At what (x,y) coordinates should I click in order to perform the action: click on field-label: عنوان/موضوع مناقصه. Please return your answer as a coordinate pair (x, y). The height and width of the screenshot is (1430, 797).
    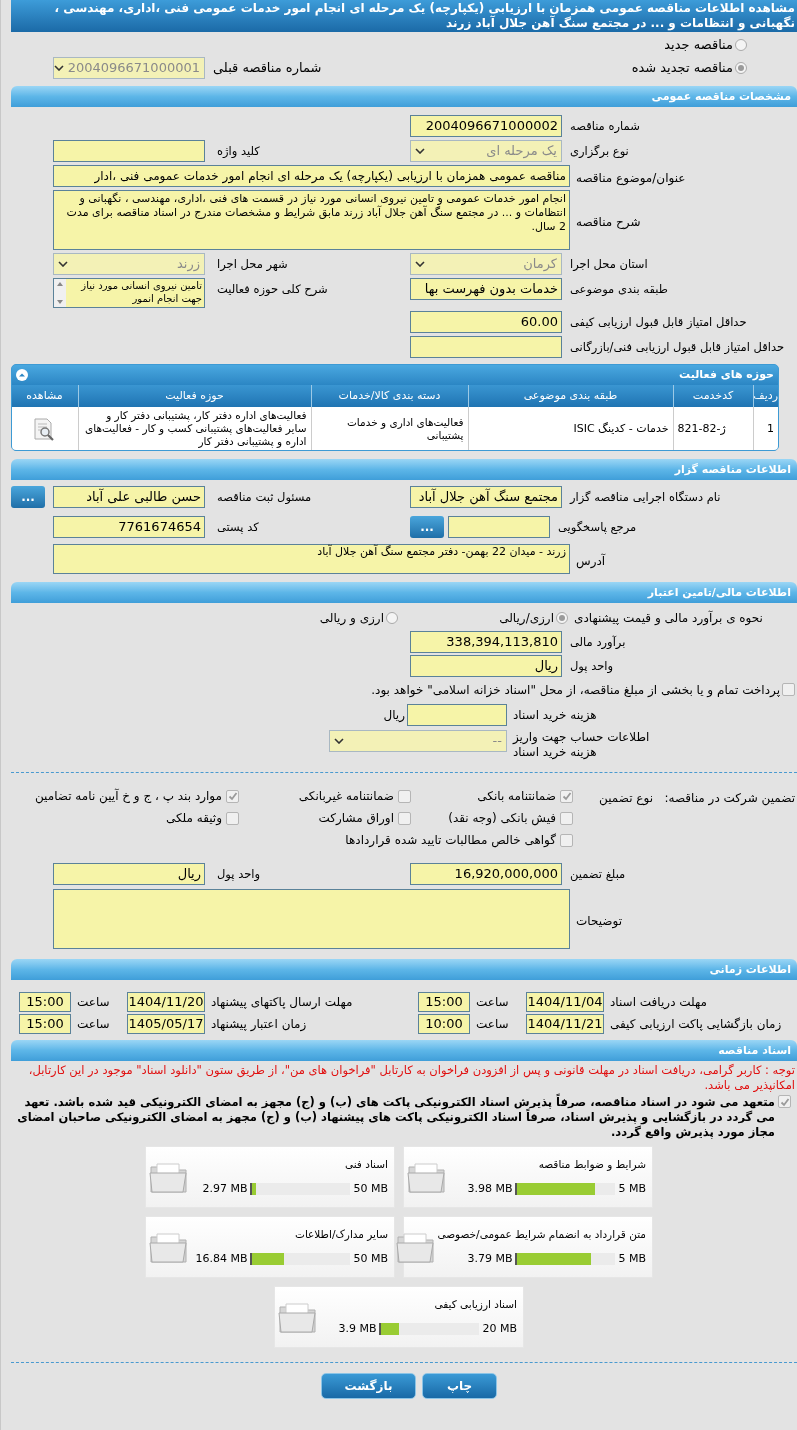
    Looking at the image, I should click on (631, 178).